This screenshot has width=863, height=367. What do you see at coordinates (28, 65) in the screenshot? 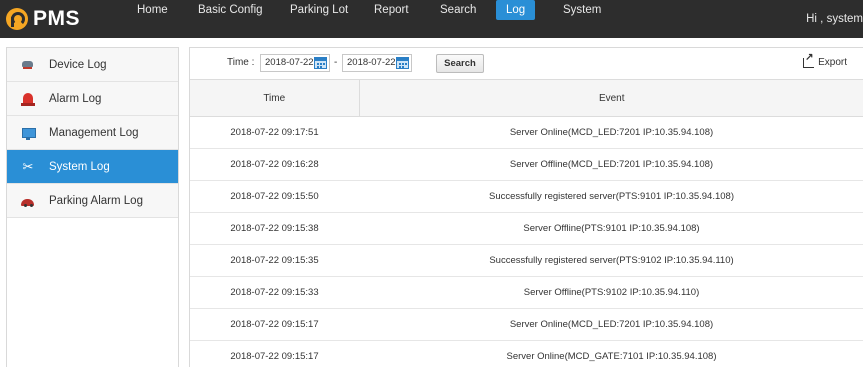
I see `device-icon` at bounding box center [28, 65].